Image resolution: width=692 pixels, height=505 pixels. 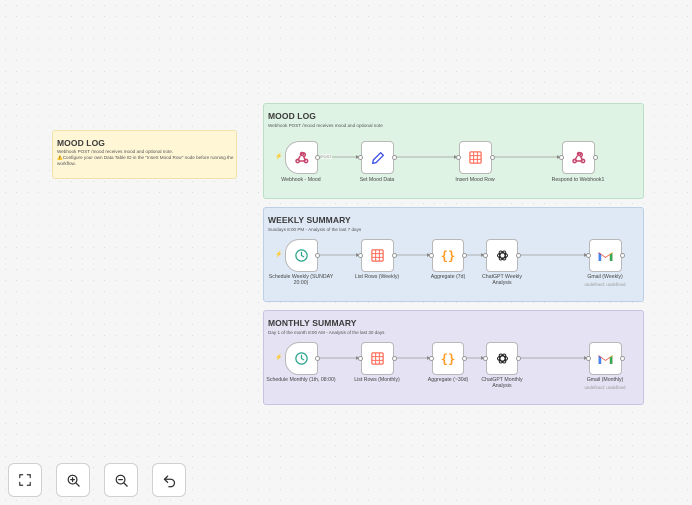 I want to click on node-chatgpt-weekly, so click(x=502, y=255).